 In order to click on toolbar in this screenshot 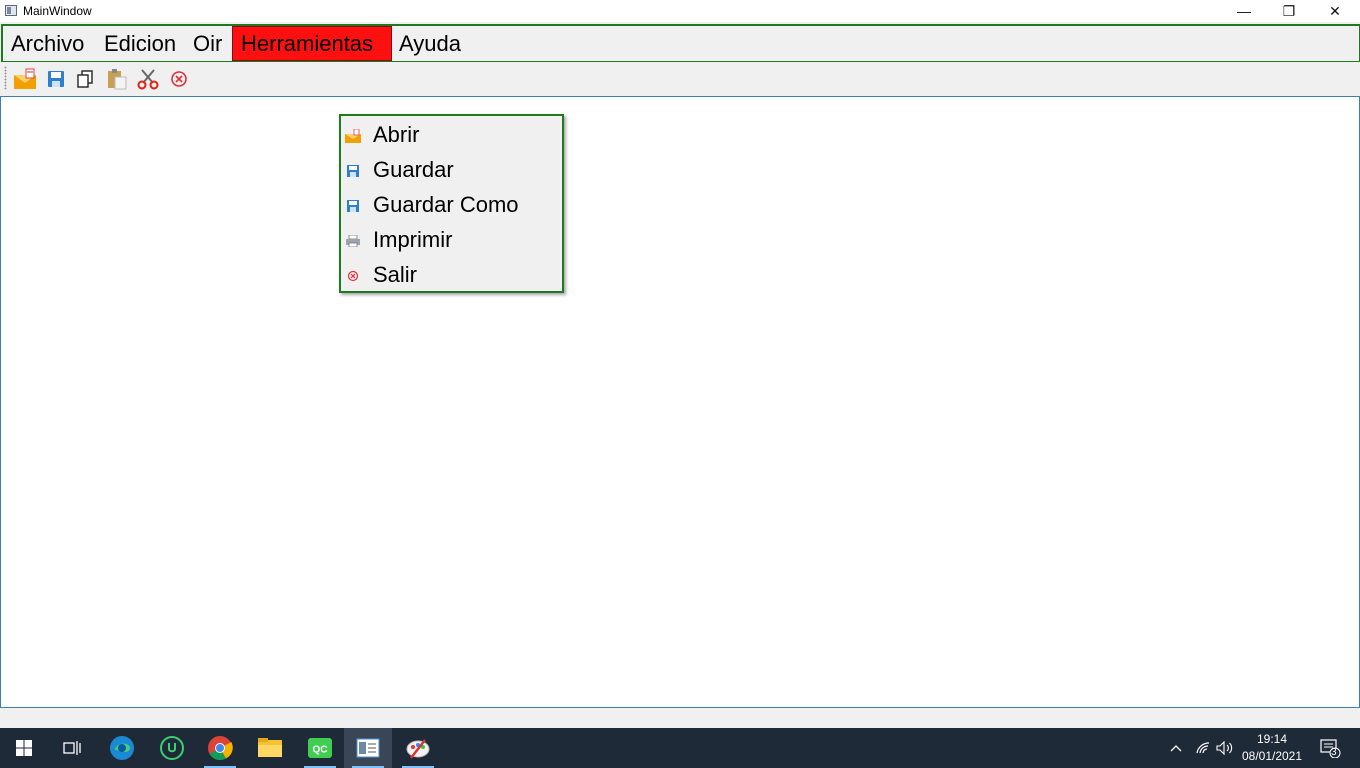, I will do `click(680, 78)`.